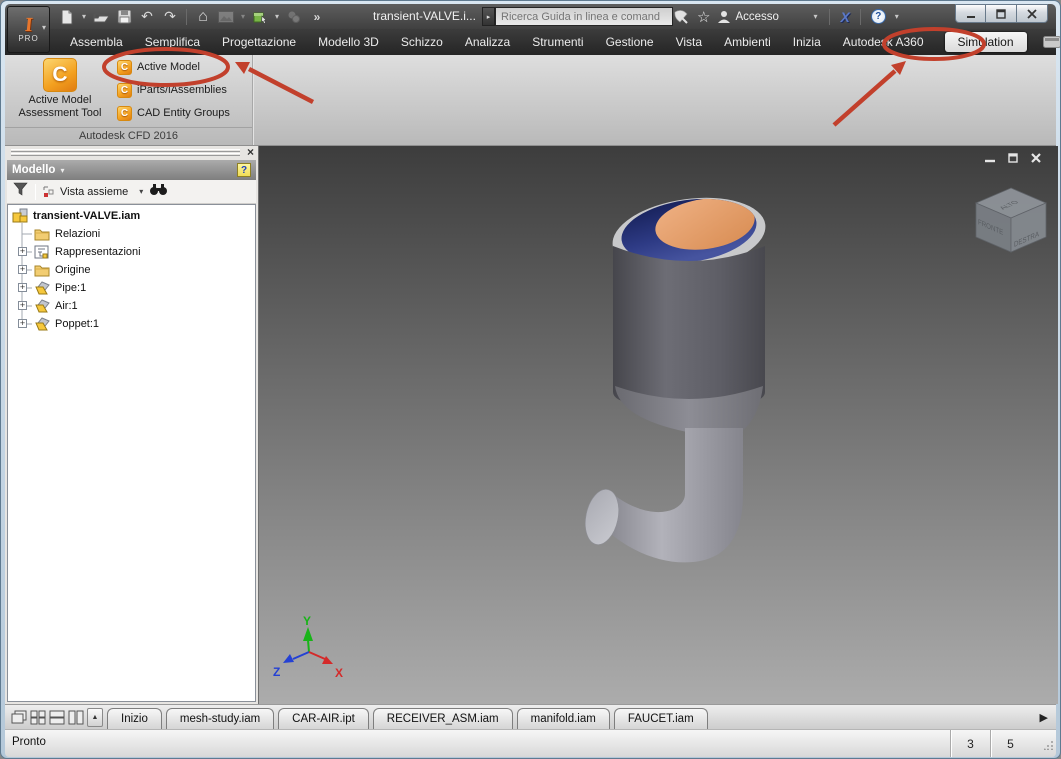  I want to click on browser-header: Modello ▾ ?, so click(131, 170).